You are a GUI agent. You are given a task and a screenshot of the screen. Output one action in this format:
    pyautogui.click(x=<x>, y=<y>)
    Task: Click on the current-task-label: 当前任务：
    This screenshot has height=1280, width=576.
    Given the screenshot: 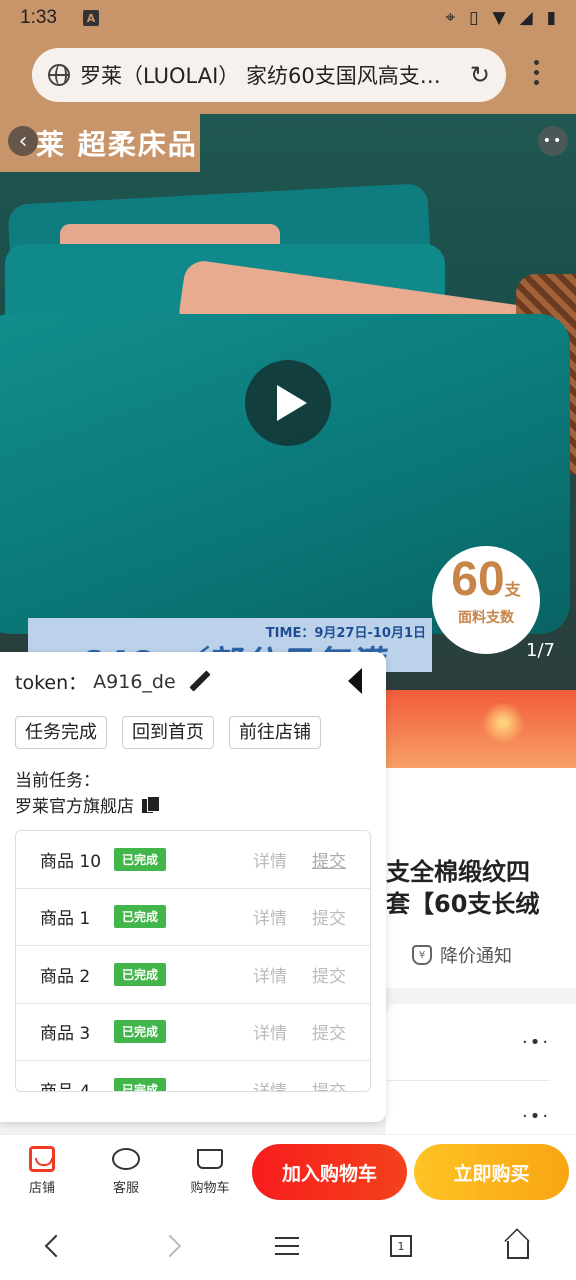 What is the action you would take?
    pyautogui.click(x=57, y=781)
    